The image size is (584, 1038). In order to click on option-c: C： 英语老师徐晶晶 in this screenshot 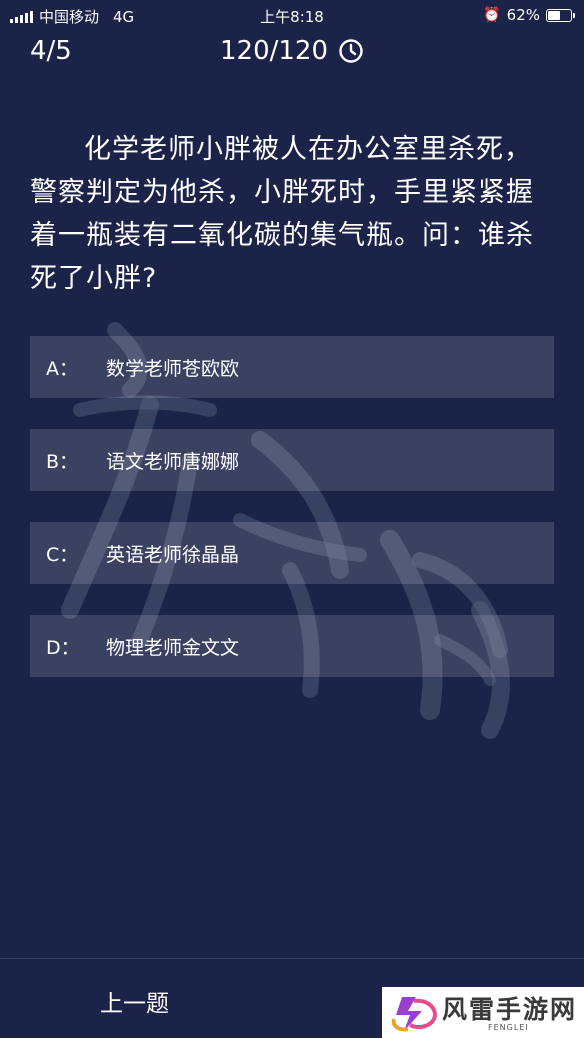, I will do `click(292, 553)`.